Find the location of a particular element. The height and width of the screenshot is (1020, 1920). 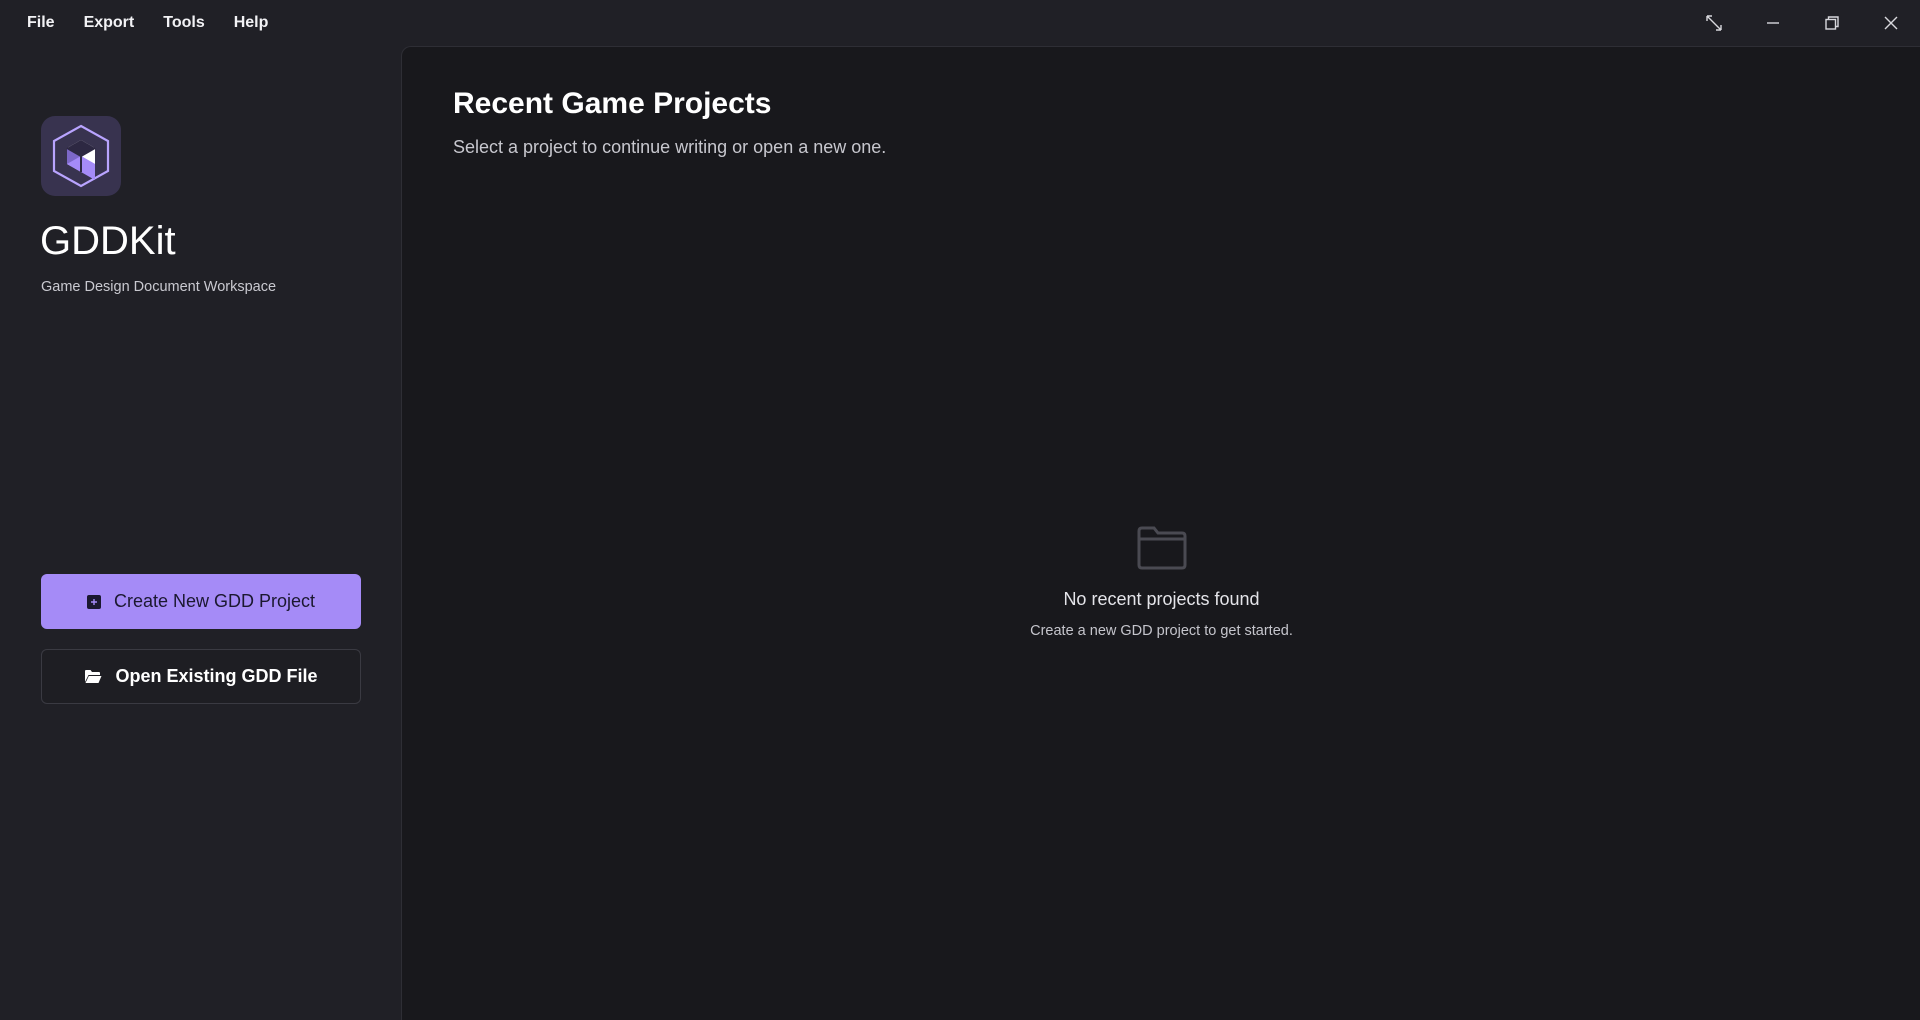

folder-open-icon is located at coordinates (93, 676).